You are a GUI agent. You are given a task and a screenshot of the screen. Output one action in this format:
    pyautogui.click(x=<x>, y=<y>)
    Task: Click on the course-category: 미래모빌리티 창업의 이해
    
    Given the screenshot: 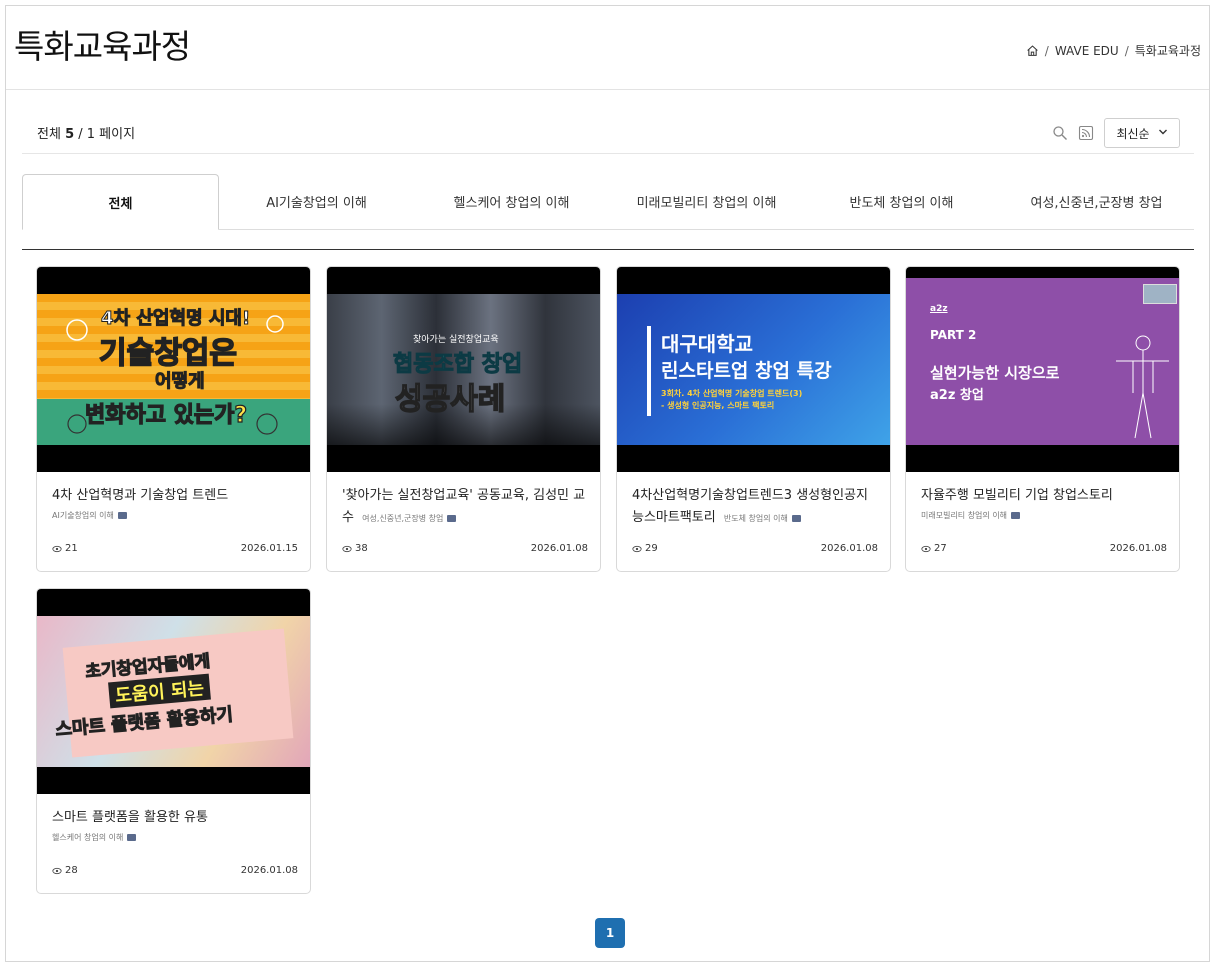 What is the action you would take?
    pyautogui.click(x=1044, y=516)
    